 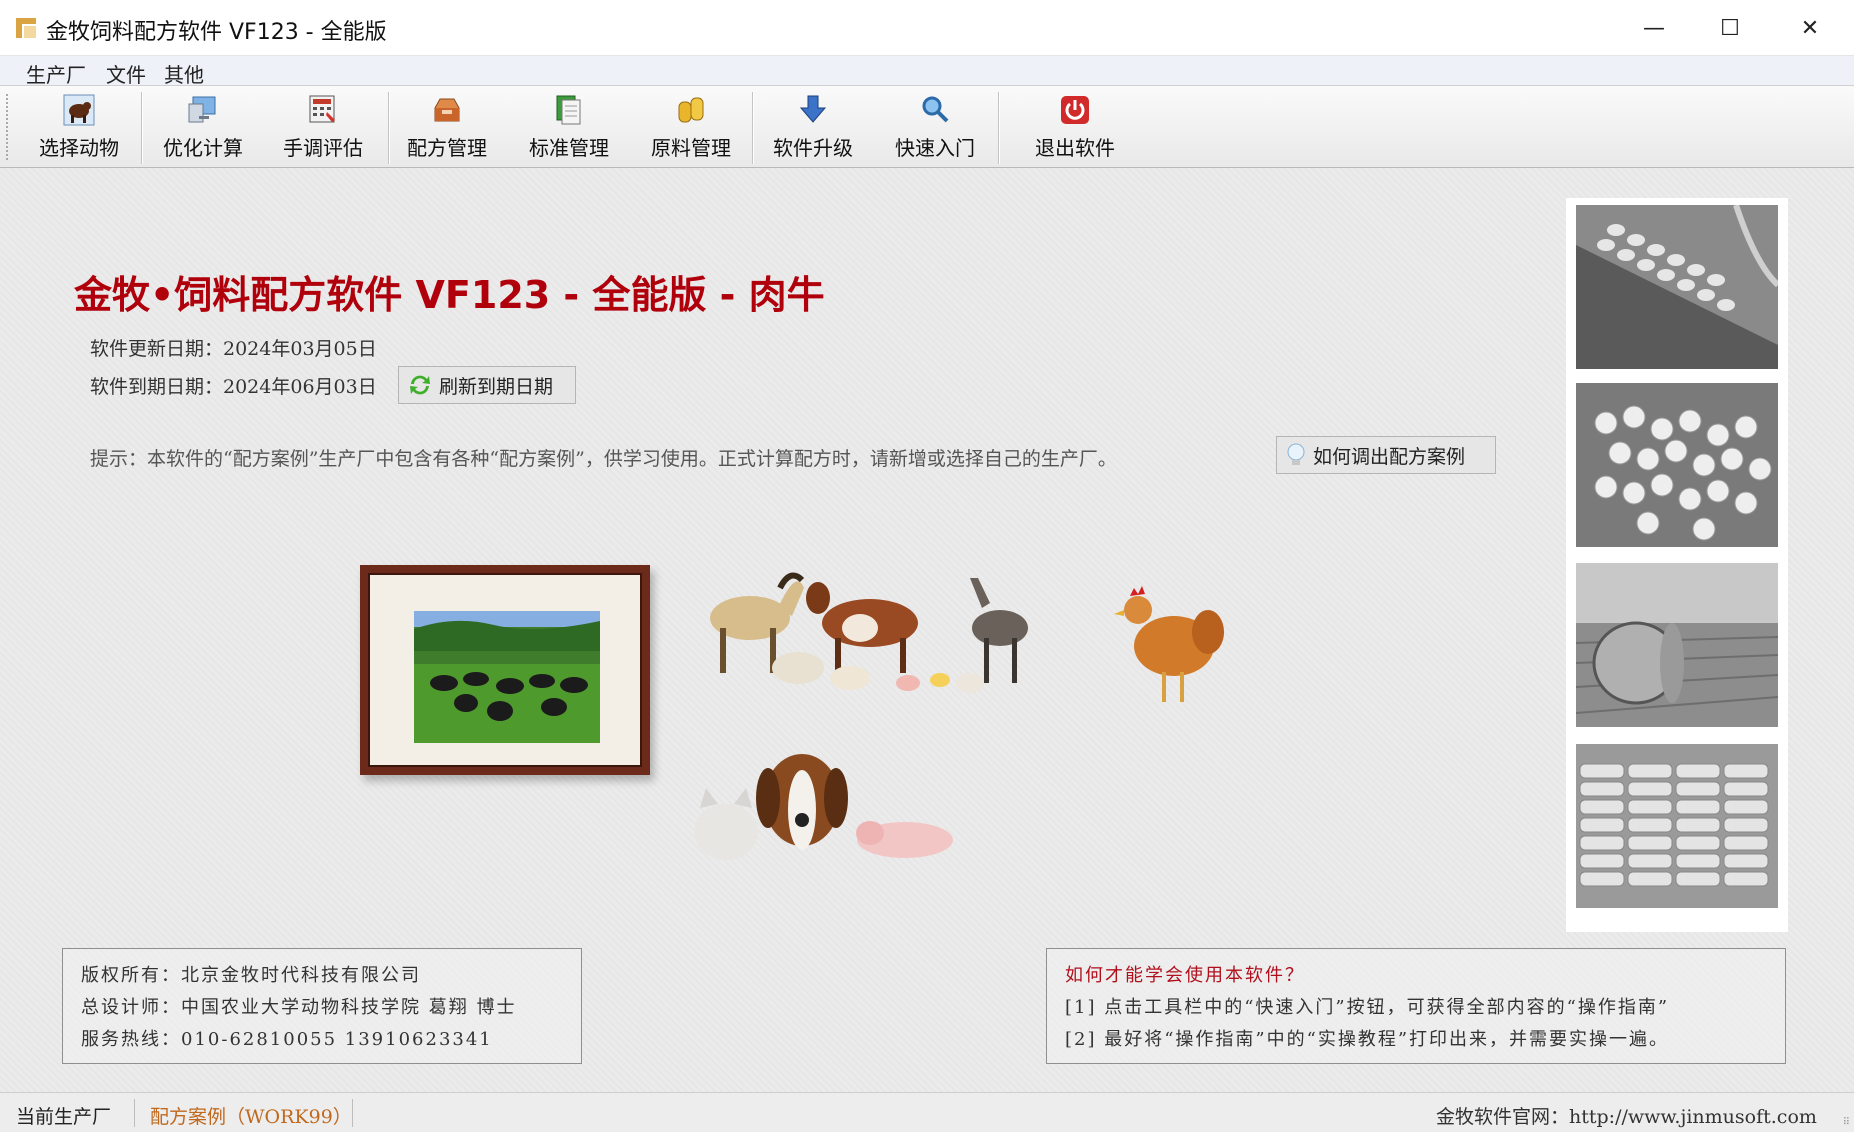 I want to click on resize-grip-icon: ⠿, so click(x=1846, y=1122).